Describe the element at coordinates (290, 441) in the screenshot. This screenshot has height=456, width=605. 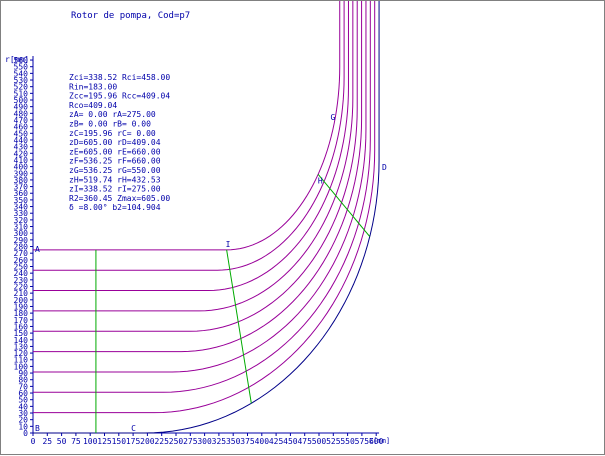
I see `x-tick-label: 450` at that location.